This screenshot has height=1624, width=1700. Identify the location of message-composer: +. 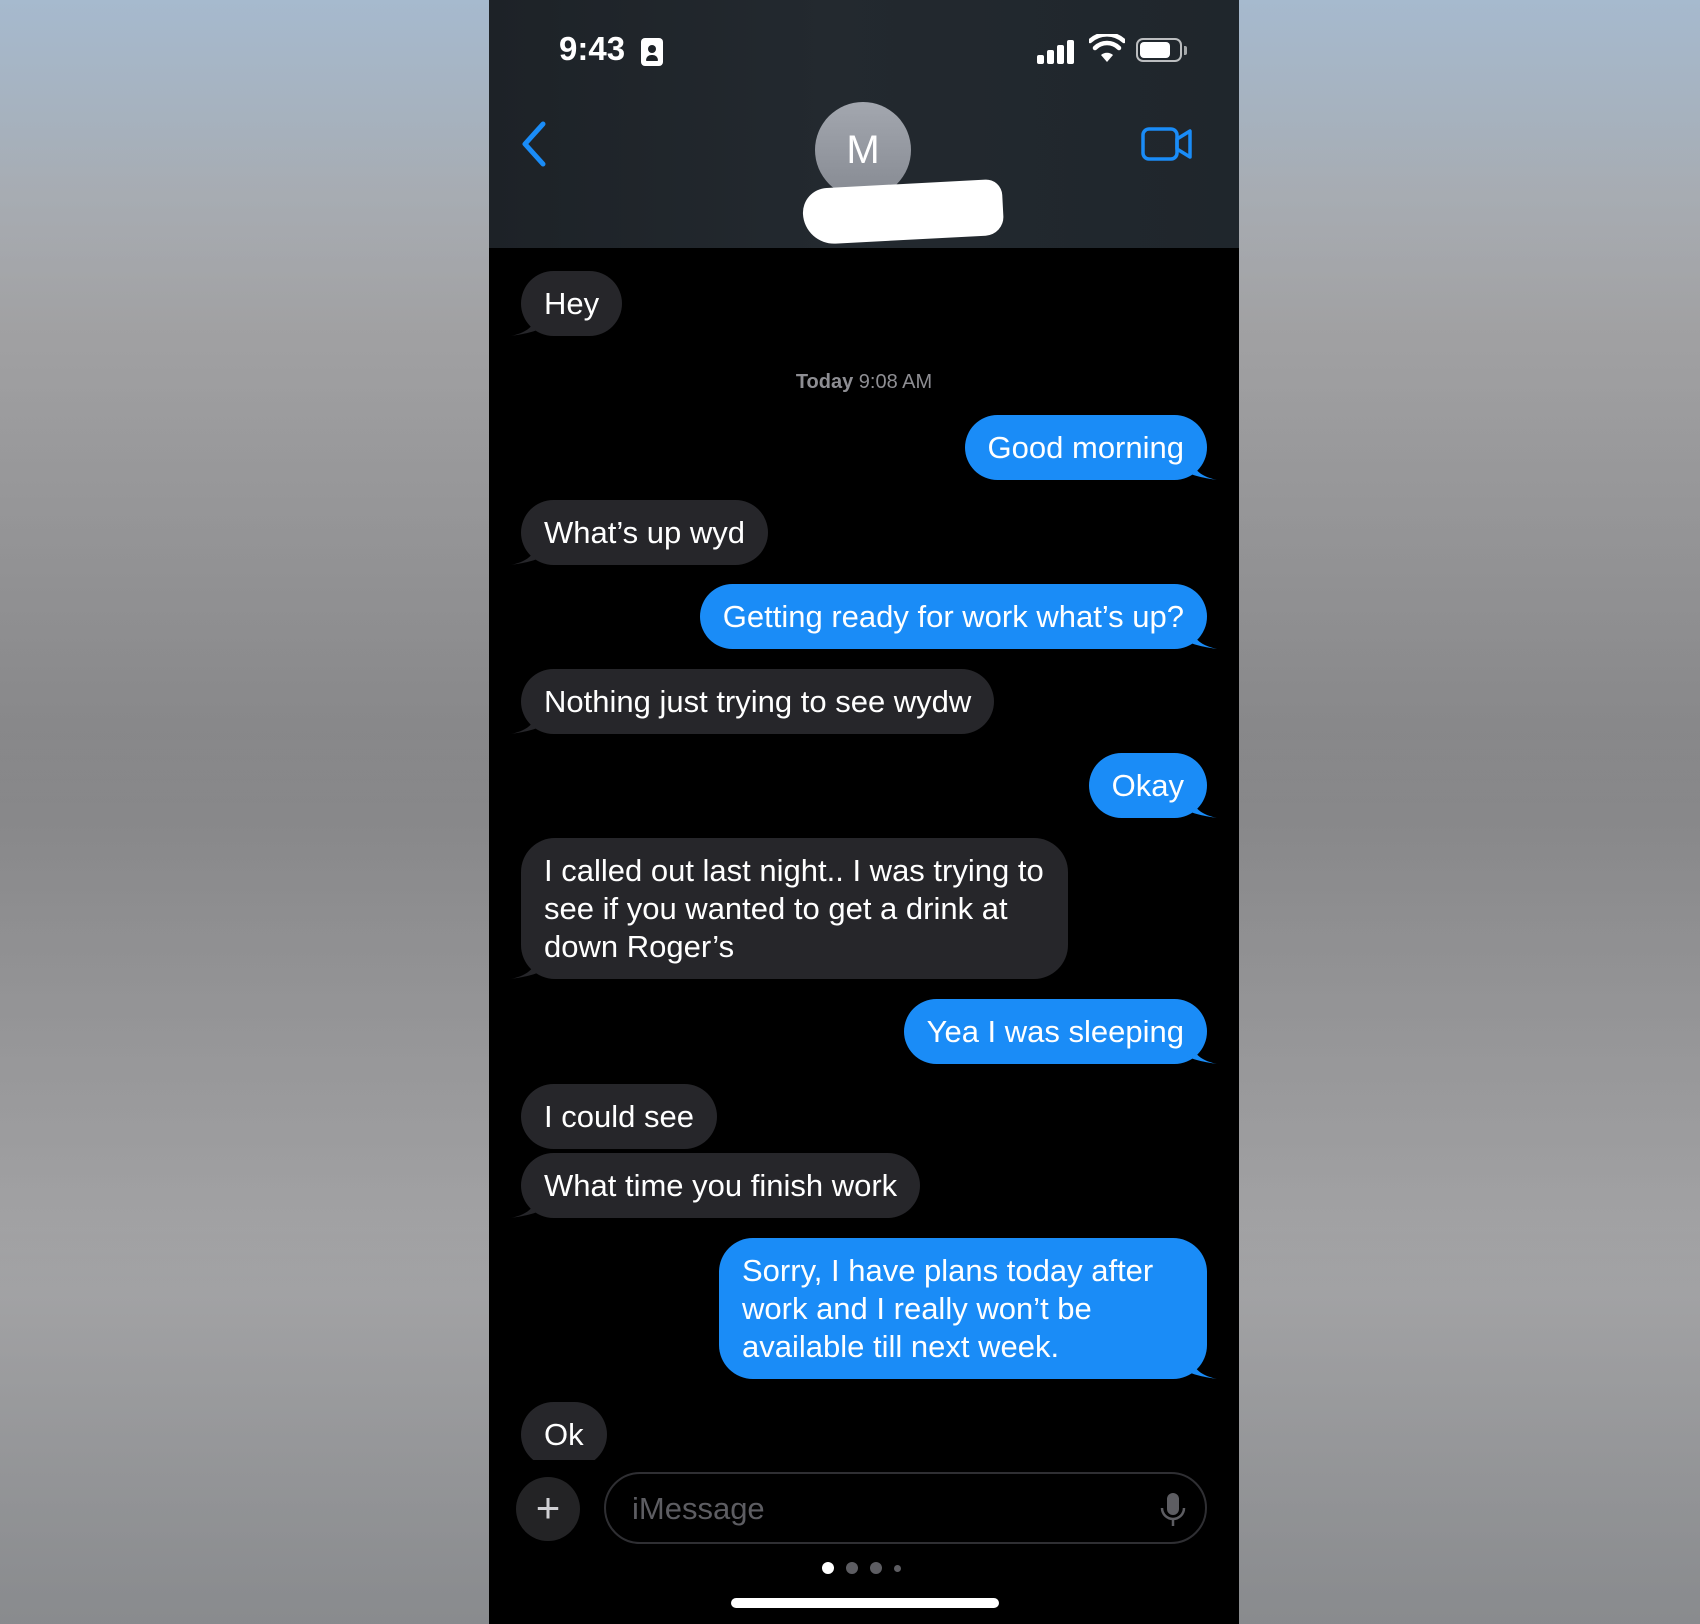
(864, 1542).